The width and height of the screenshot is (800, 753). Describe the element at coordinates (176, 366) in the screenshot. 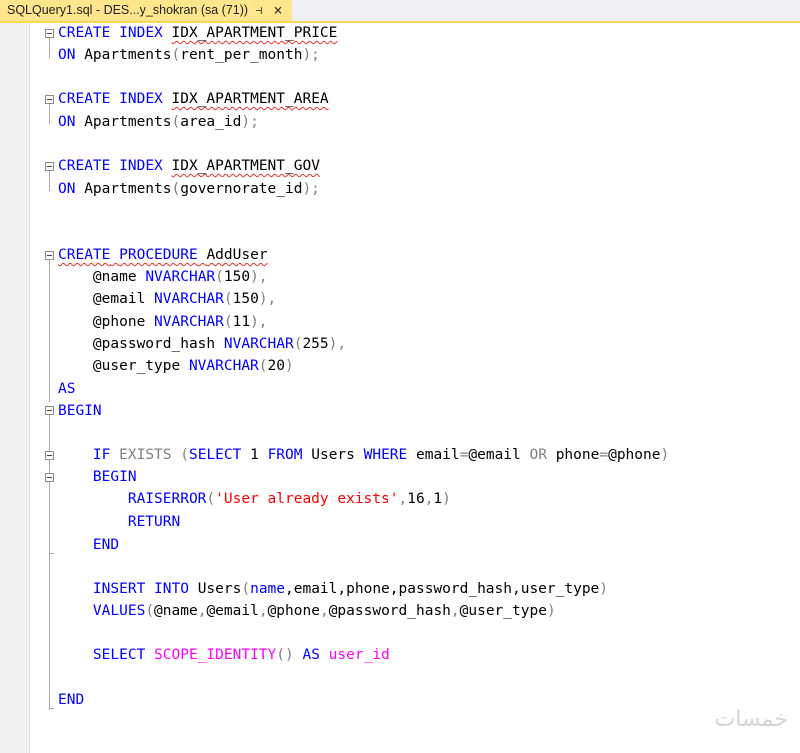

I see `code-line: @user_type NVARCHAR(20)` at that location.